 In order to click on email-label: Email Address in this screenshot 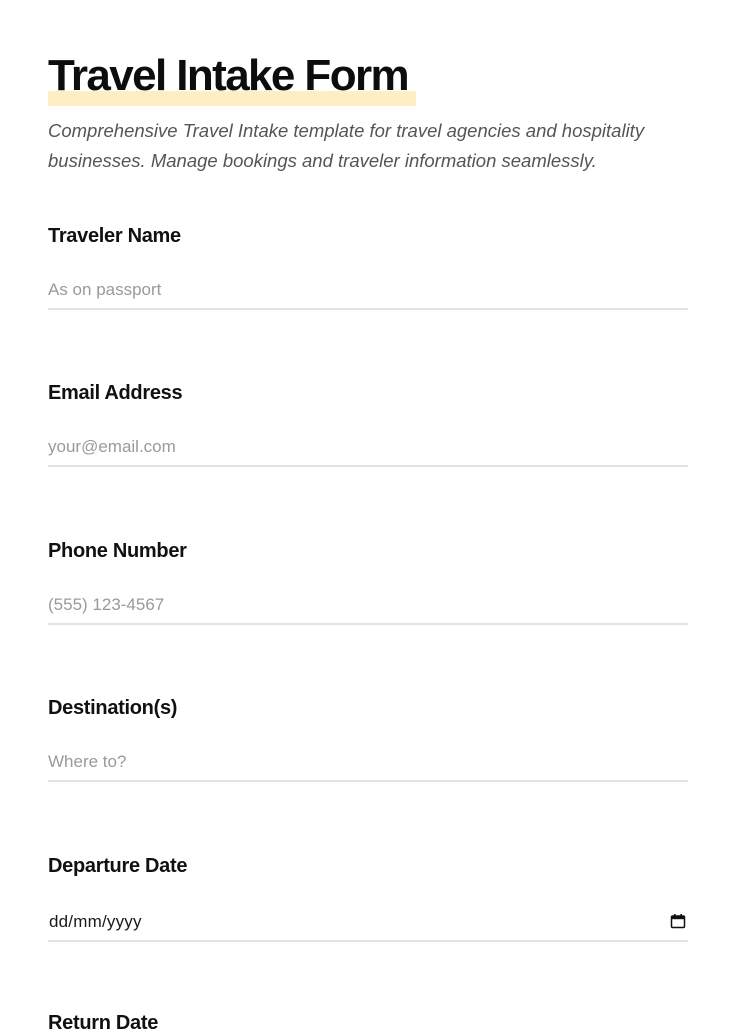, I will do `click(115, 393)`.